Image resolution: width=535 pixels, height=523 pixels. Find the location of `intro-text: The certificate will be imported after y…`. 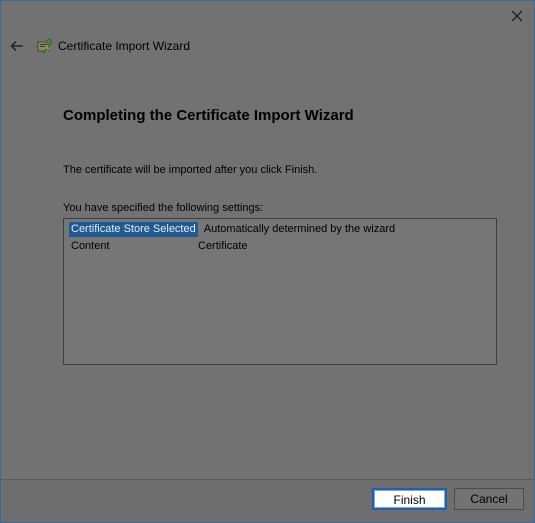

intro-text: The certificate will be imported after y… is located at coordinates (190, 170).